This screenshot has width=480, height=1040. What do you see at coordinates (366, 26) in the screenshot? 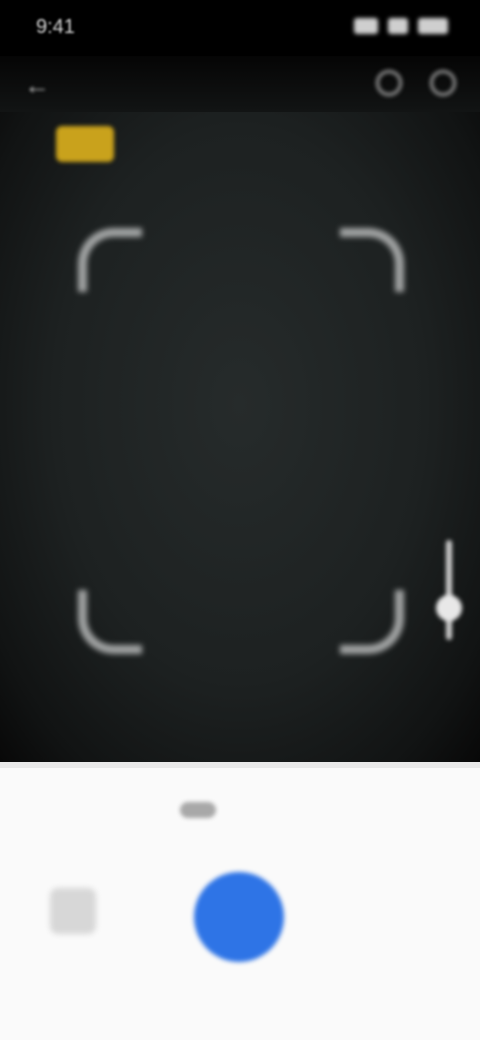
I see `signal-icon` at bounding box center [366, 26].